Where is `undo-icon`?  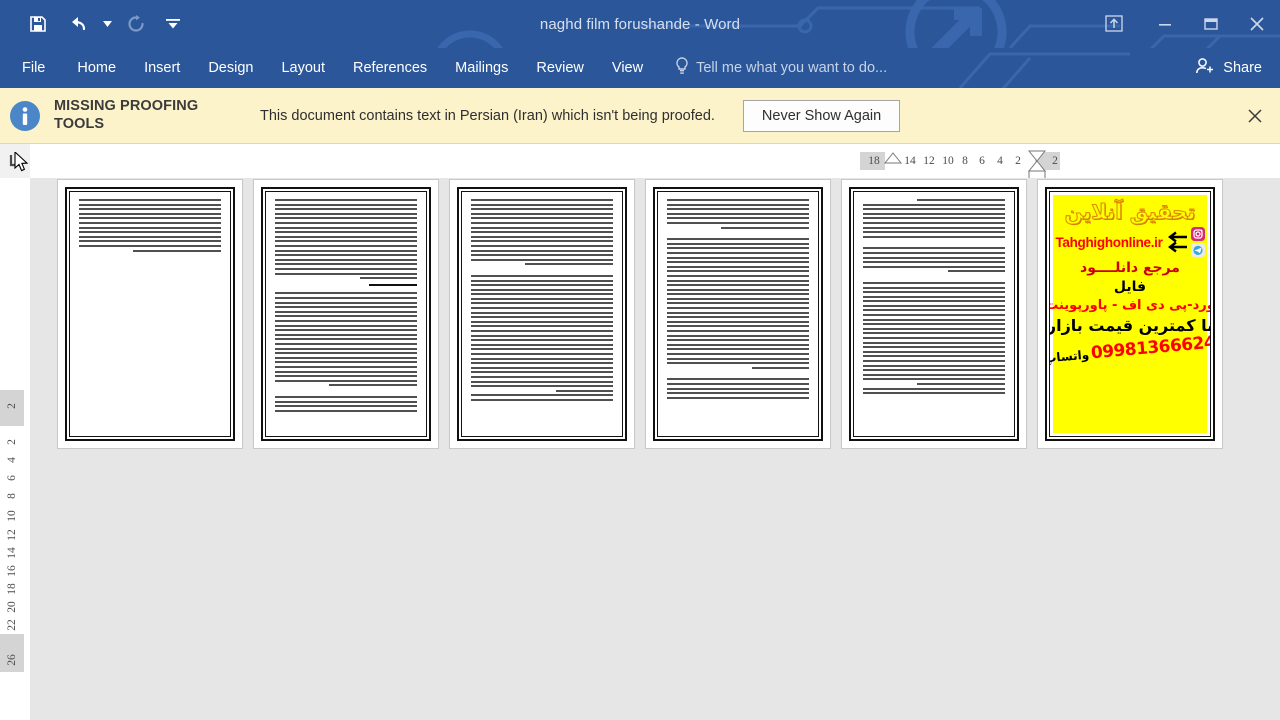 undo-icon is located at coordinates (78, 24).